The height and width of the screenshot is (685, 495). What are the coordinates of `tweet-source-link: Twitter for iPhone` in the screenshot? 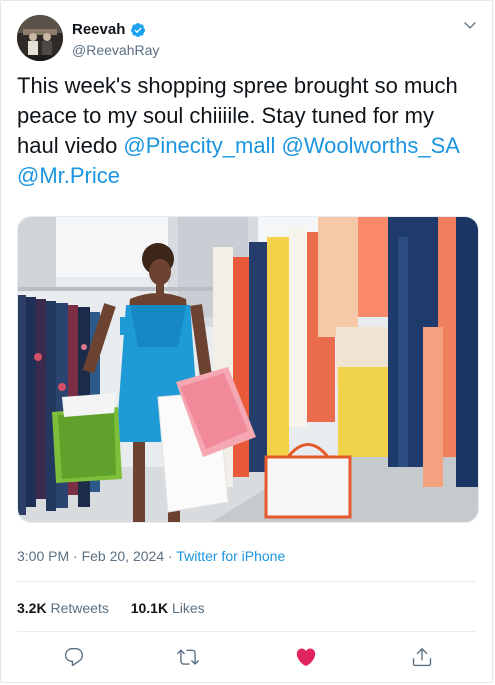 It's located at (230, 556).